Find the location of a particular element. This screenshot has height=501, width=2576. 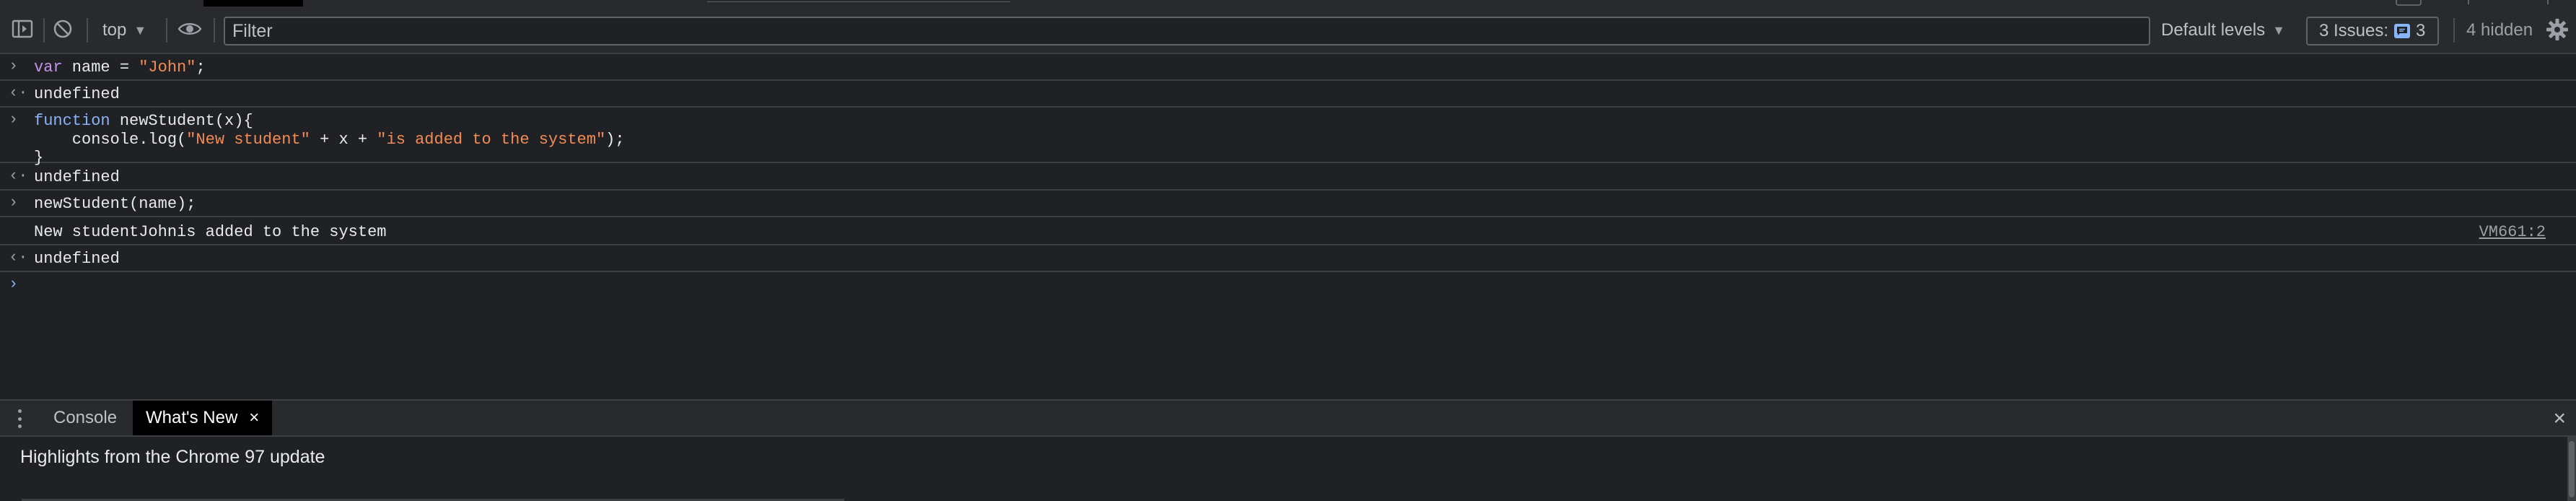

console-code: newStudent(name); is located at coordinates (115, 204).